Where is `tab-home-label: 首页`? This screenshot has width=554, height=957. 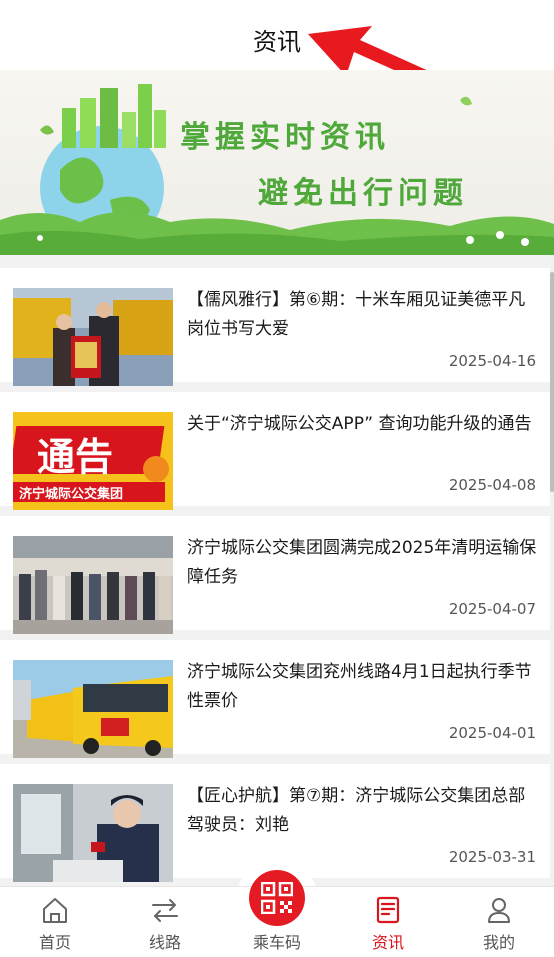 tab-home-label: 首页 is located at coordinates (54, 942).